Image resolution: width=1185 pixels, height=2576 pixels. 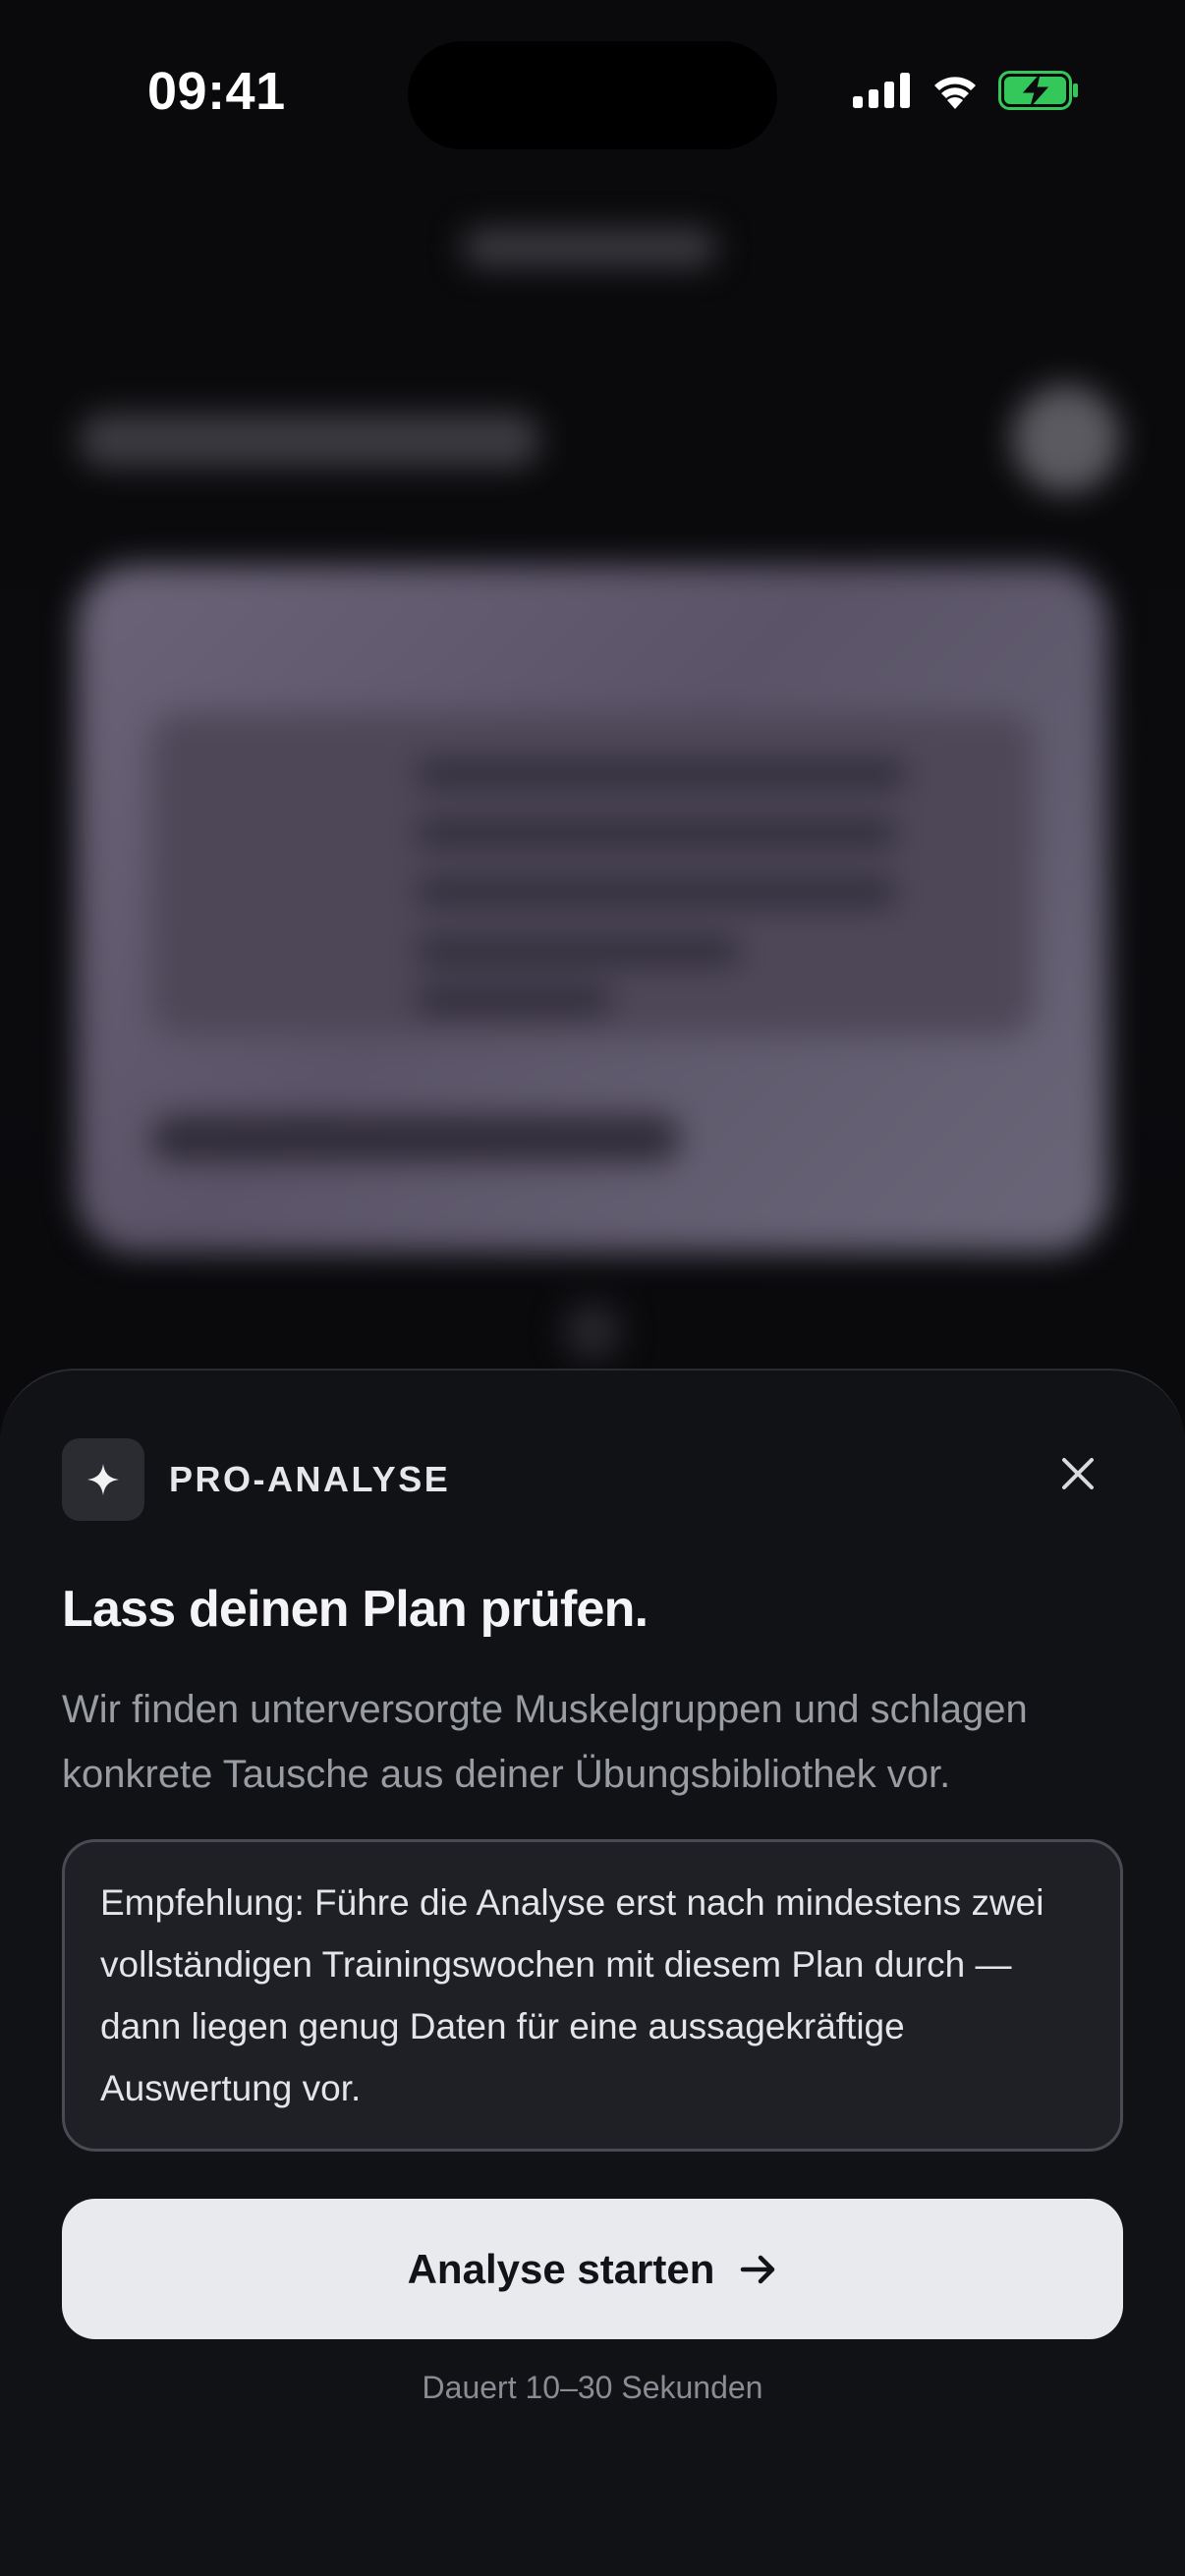 I want to click on start-analysis-button: Analyse starten, so click(x=592, y=2269).